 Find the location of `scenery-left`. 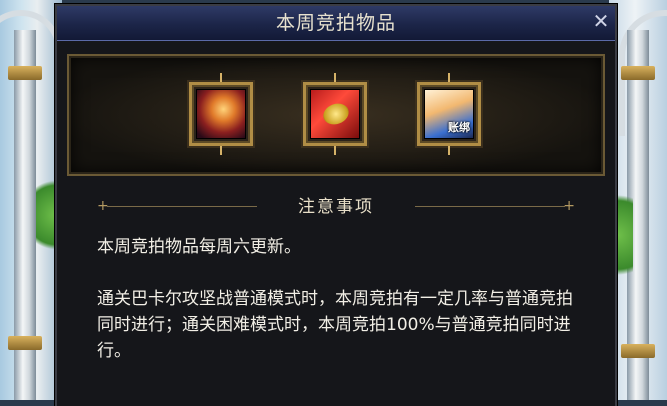

scenery-left is located at coordinates (38, 200).